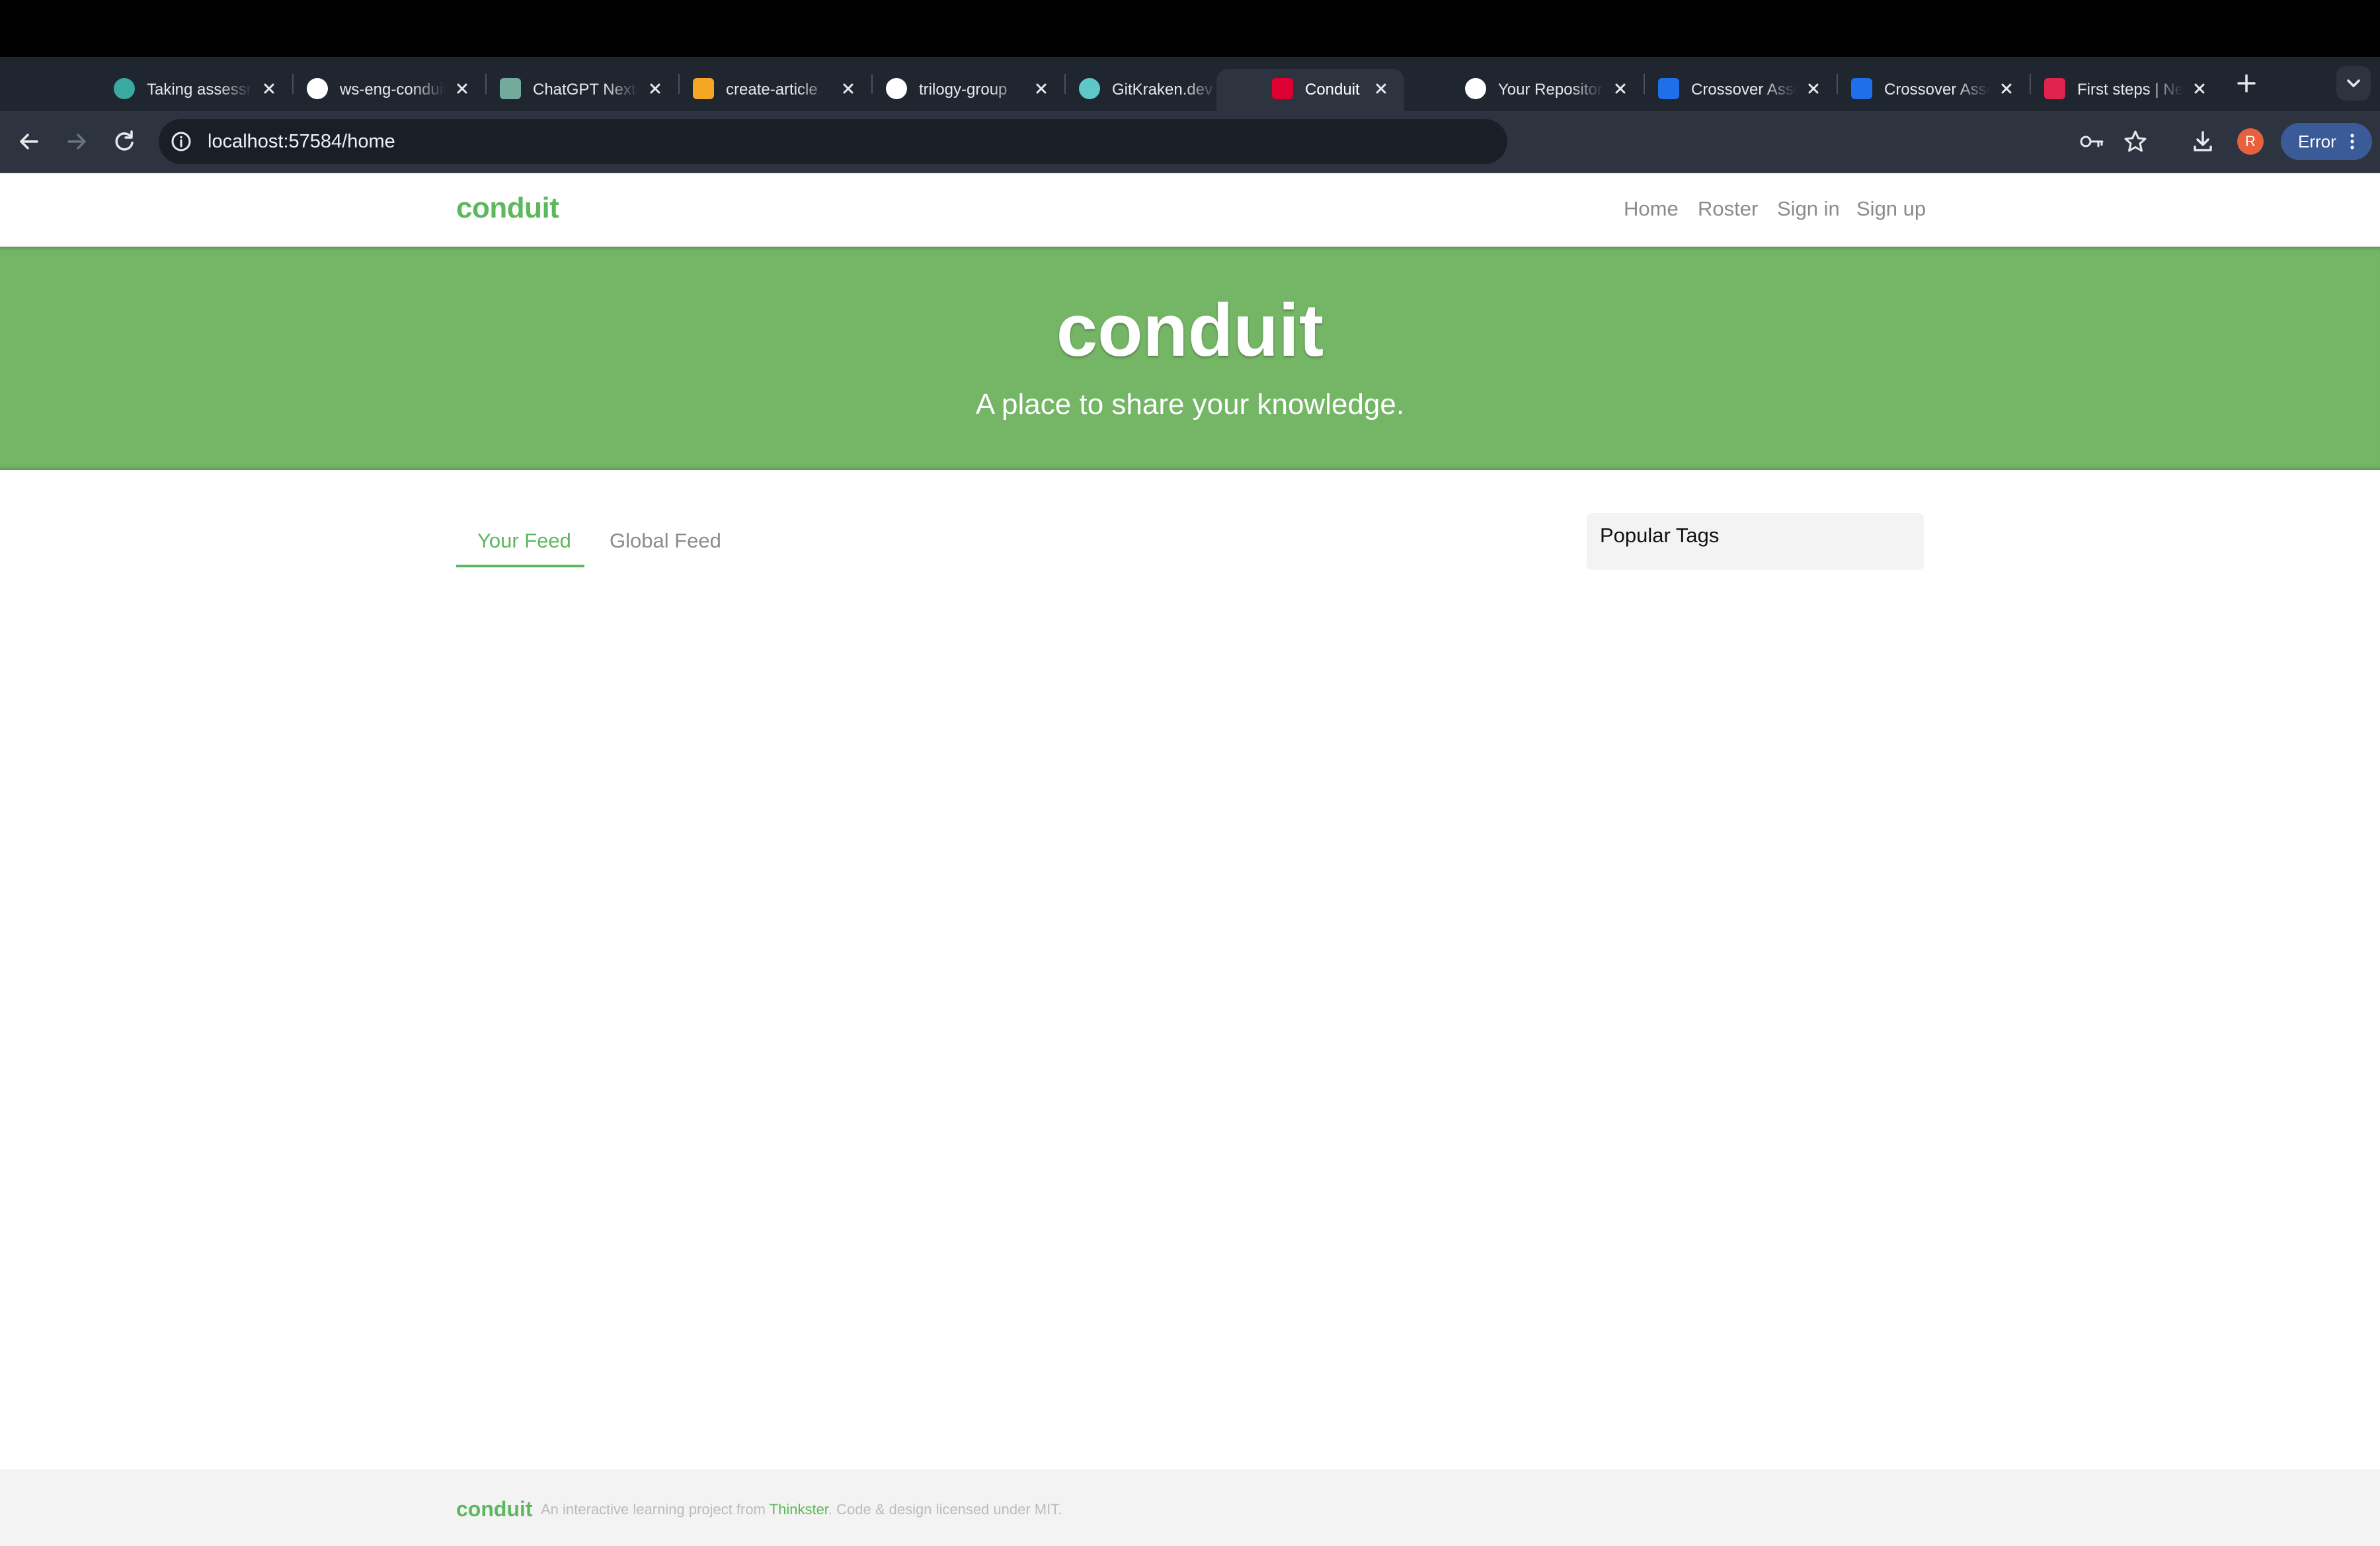 This screenshot has height=1546, width=2380. Describe the element at coordinates (510, 88) in the screenshot. I see `chatgpt-icon` at that location.